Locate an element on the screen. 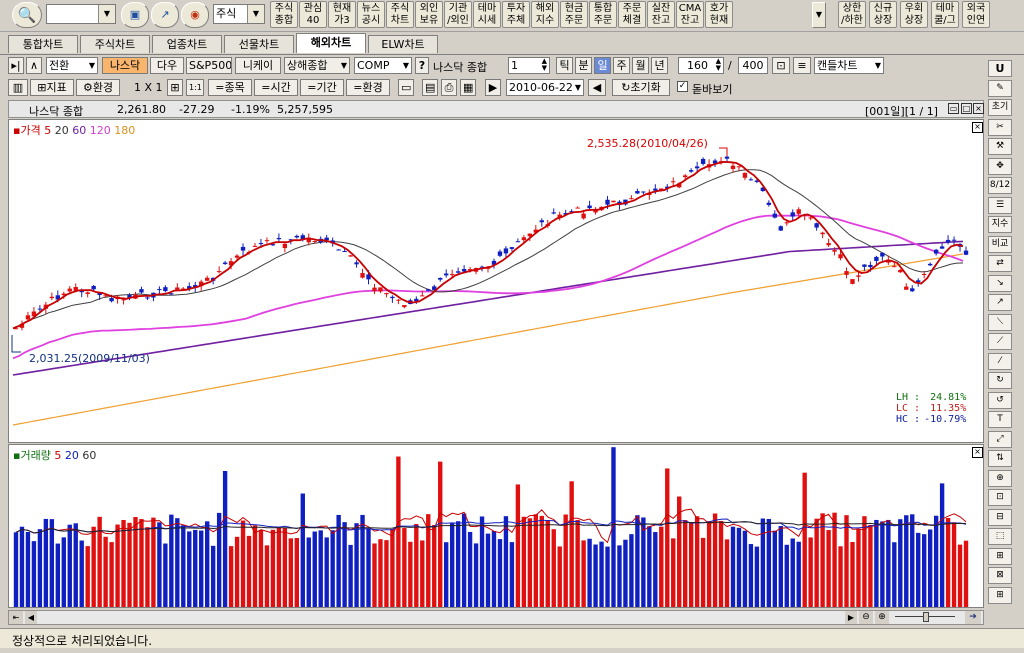 Image resolution: width=1024 pixels, height=653 pixels. tool-20-icon: ⇅ is located at coordinates (1000, 458).